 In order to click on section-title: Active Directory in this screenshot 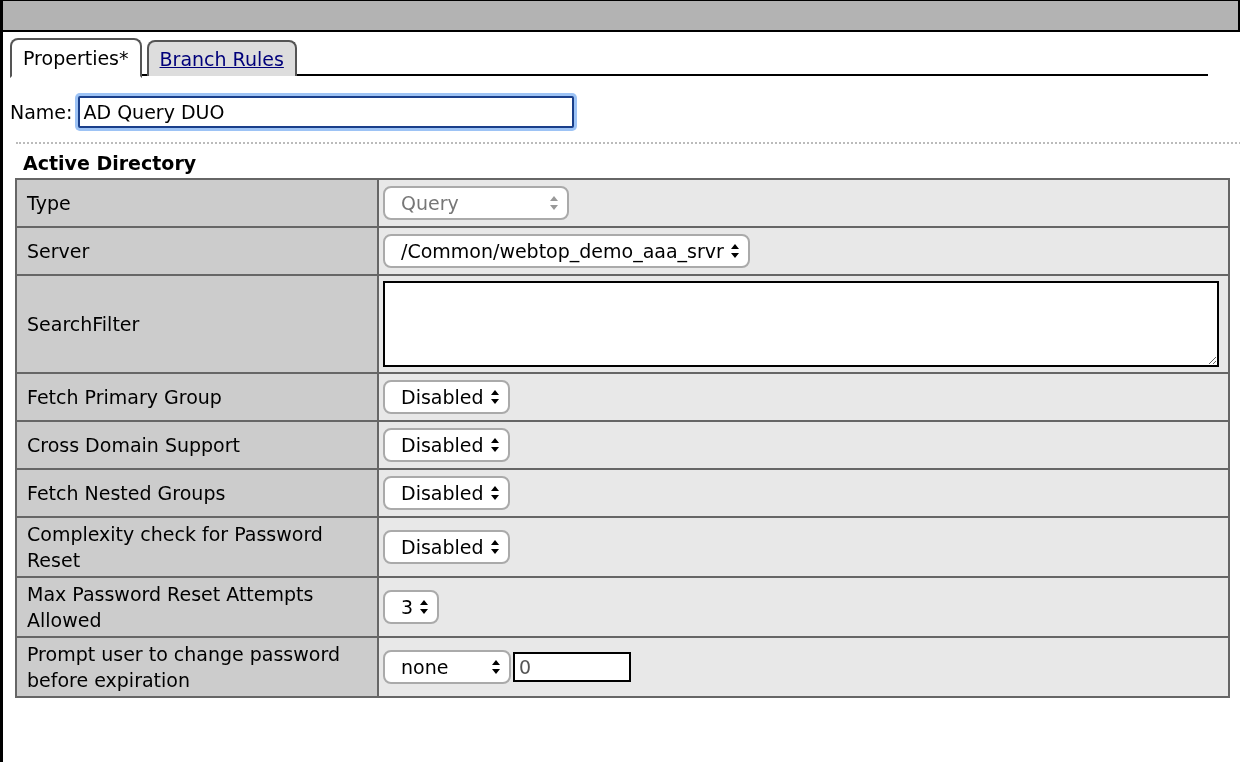, I will do `click(110, 163)`.